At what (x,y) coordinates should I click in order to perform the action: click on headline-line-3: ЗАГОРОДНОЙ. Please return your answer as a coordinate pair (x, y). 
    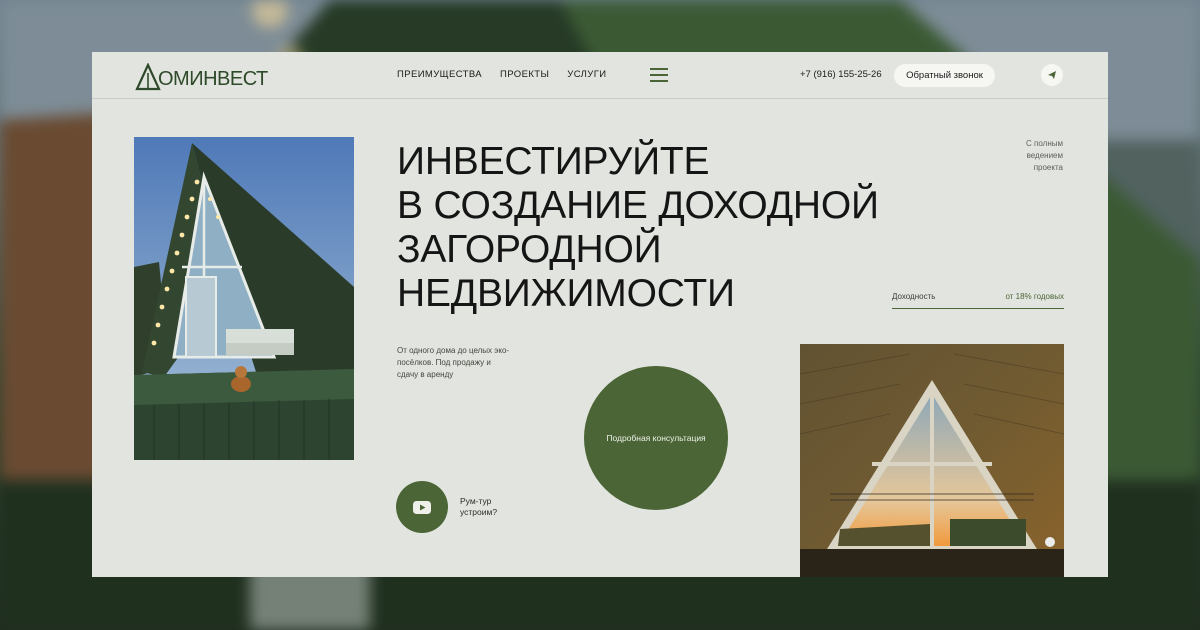
    Looking at the image, I should click on (529, 249).